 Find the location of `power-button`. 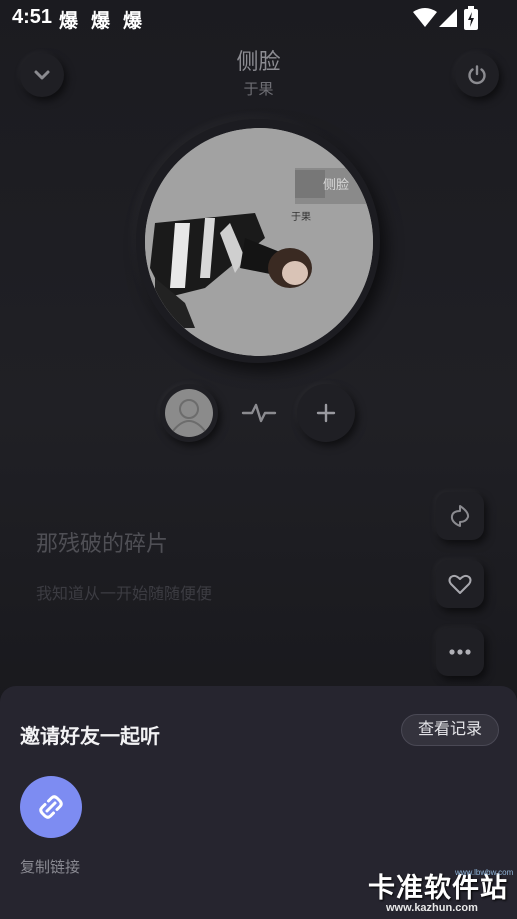

power-button is located at coordinates (477, 75).